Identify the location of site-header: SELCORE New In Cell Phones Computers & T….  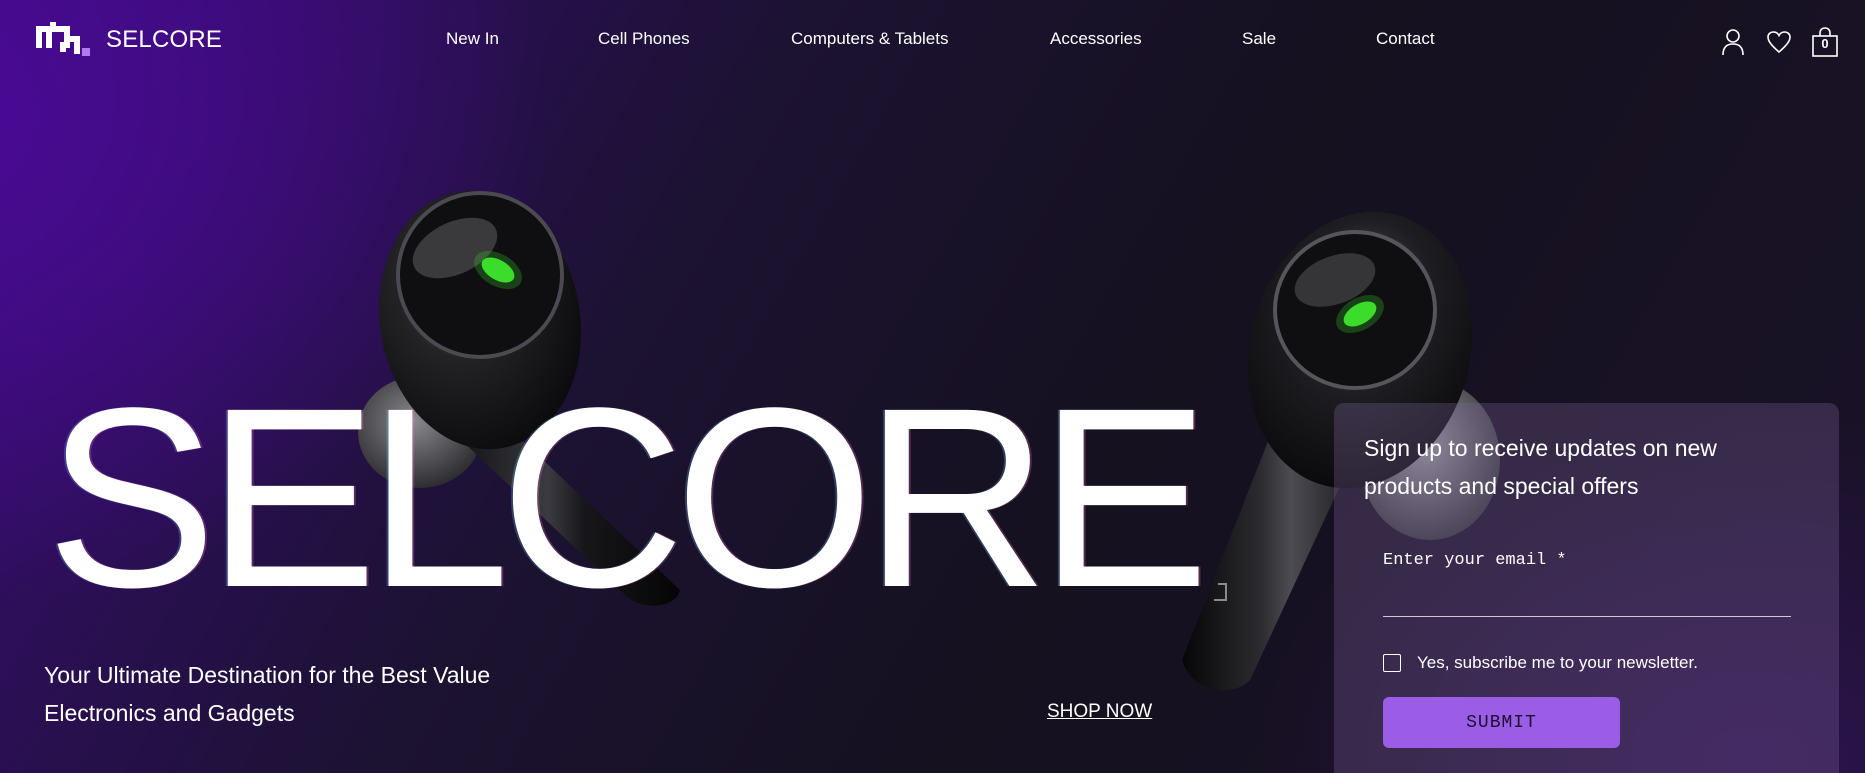
(932, 40).